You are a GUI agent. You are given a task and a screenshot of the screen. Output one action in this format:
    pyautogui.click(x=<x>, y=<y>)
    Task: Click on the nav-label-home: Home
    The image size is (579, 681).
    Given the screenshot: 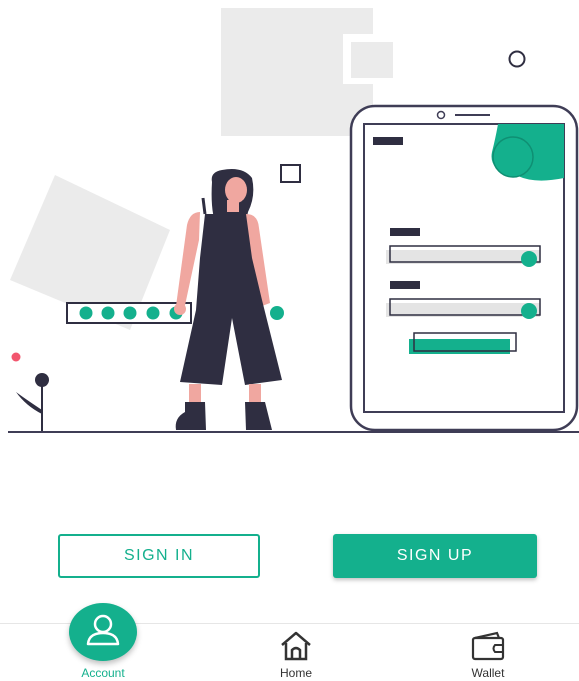 What is the action you would take?
    pyautogui.click(x=295, y=673)
    